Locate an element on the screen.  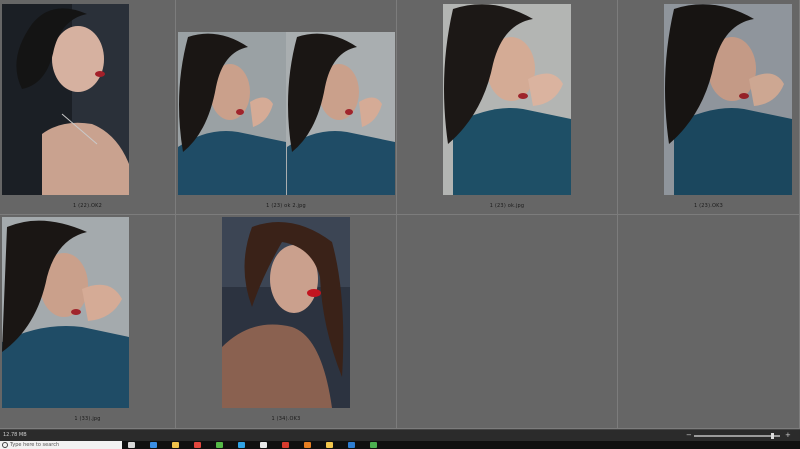
zoom-in-icon: + is located at coordinates (788, 435).